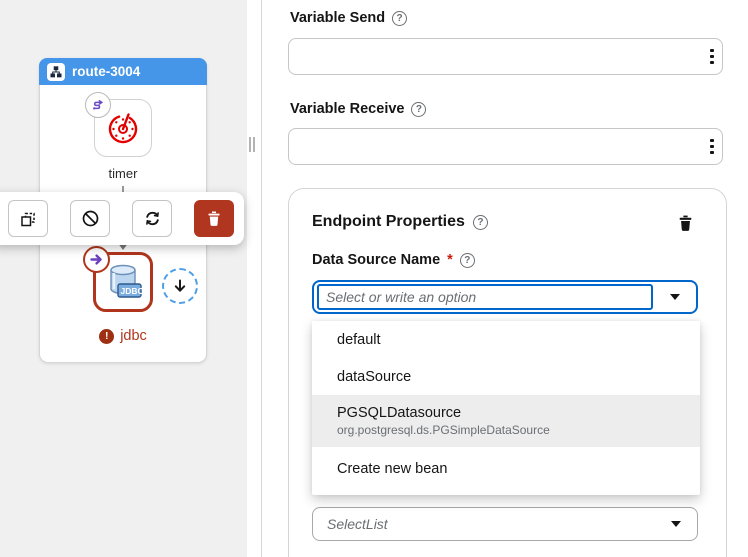  What do you see at coordinates (712, 146) in the screenshot?
I see `variable-receive-kebab-button` at bounding box center [712, 146].